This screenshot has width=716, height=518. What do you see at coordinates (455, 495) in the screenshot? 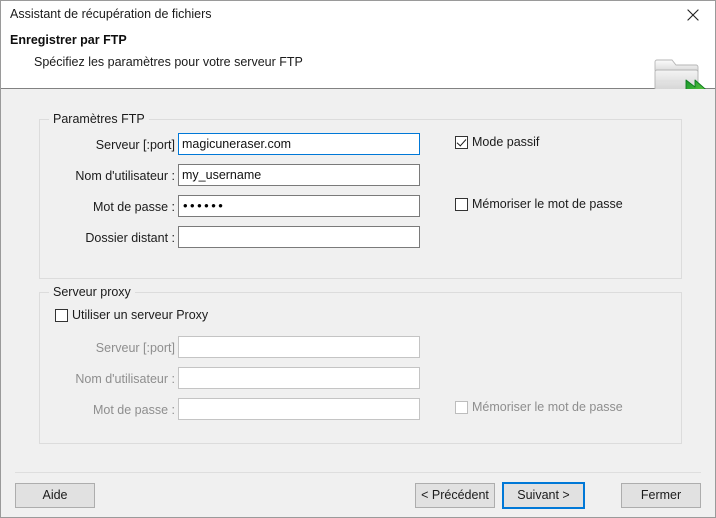
I see `previous-button: < Précédent` at bounding box center [455, 495].